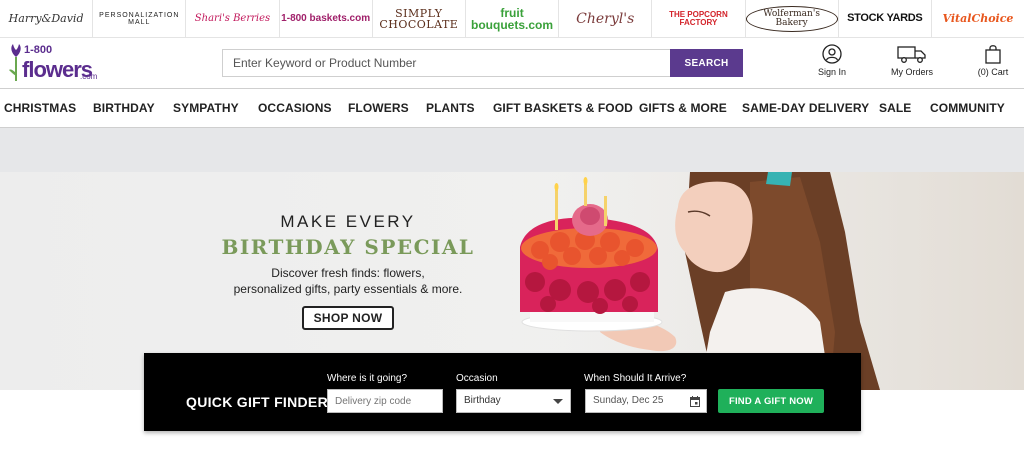 The image size is (1024, 474). I want to click on search-button: SEARCH, so click(706, 63).